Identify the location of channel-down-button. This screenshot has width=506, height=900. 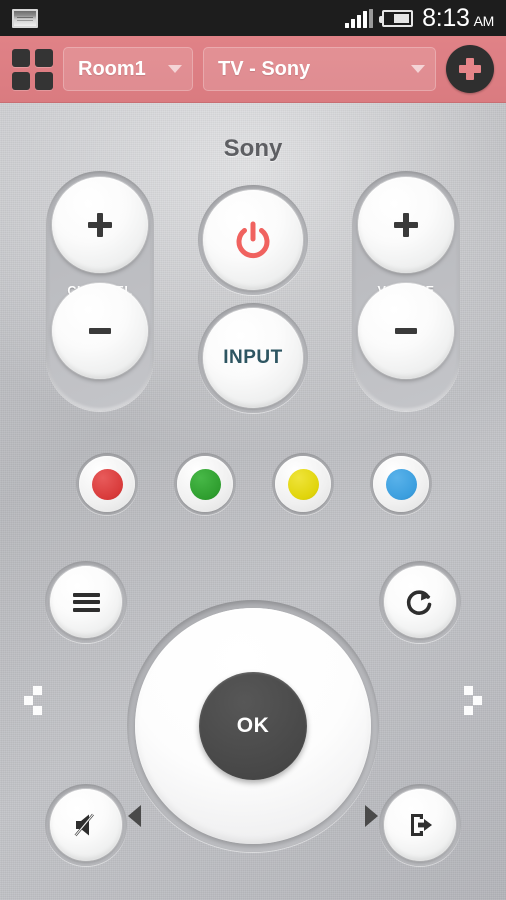
(100, 331).